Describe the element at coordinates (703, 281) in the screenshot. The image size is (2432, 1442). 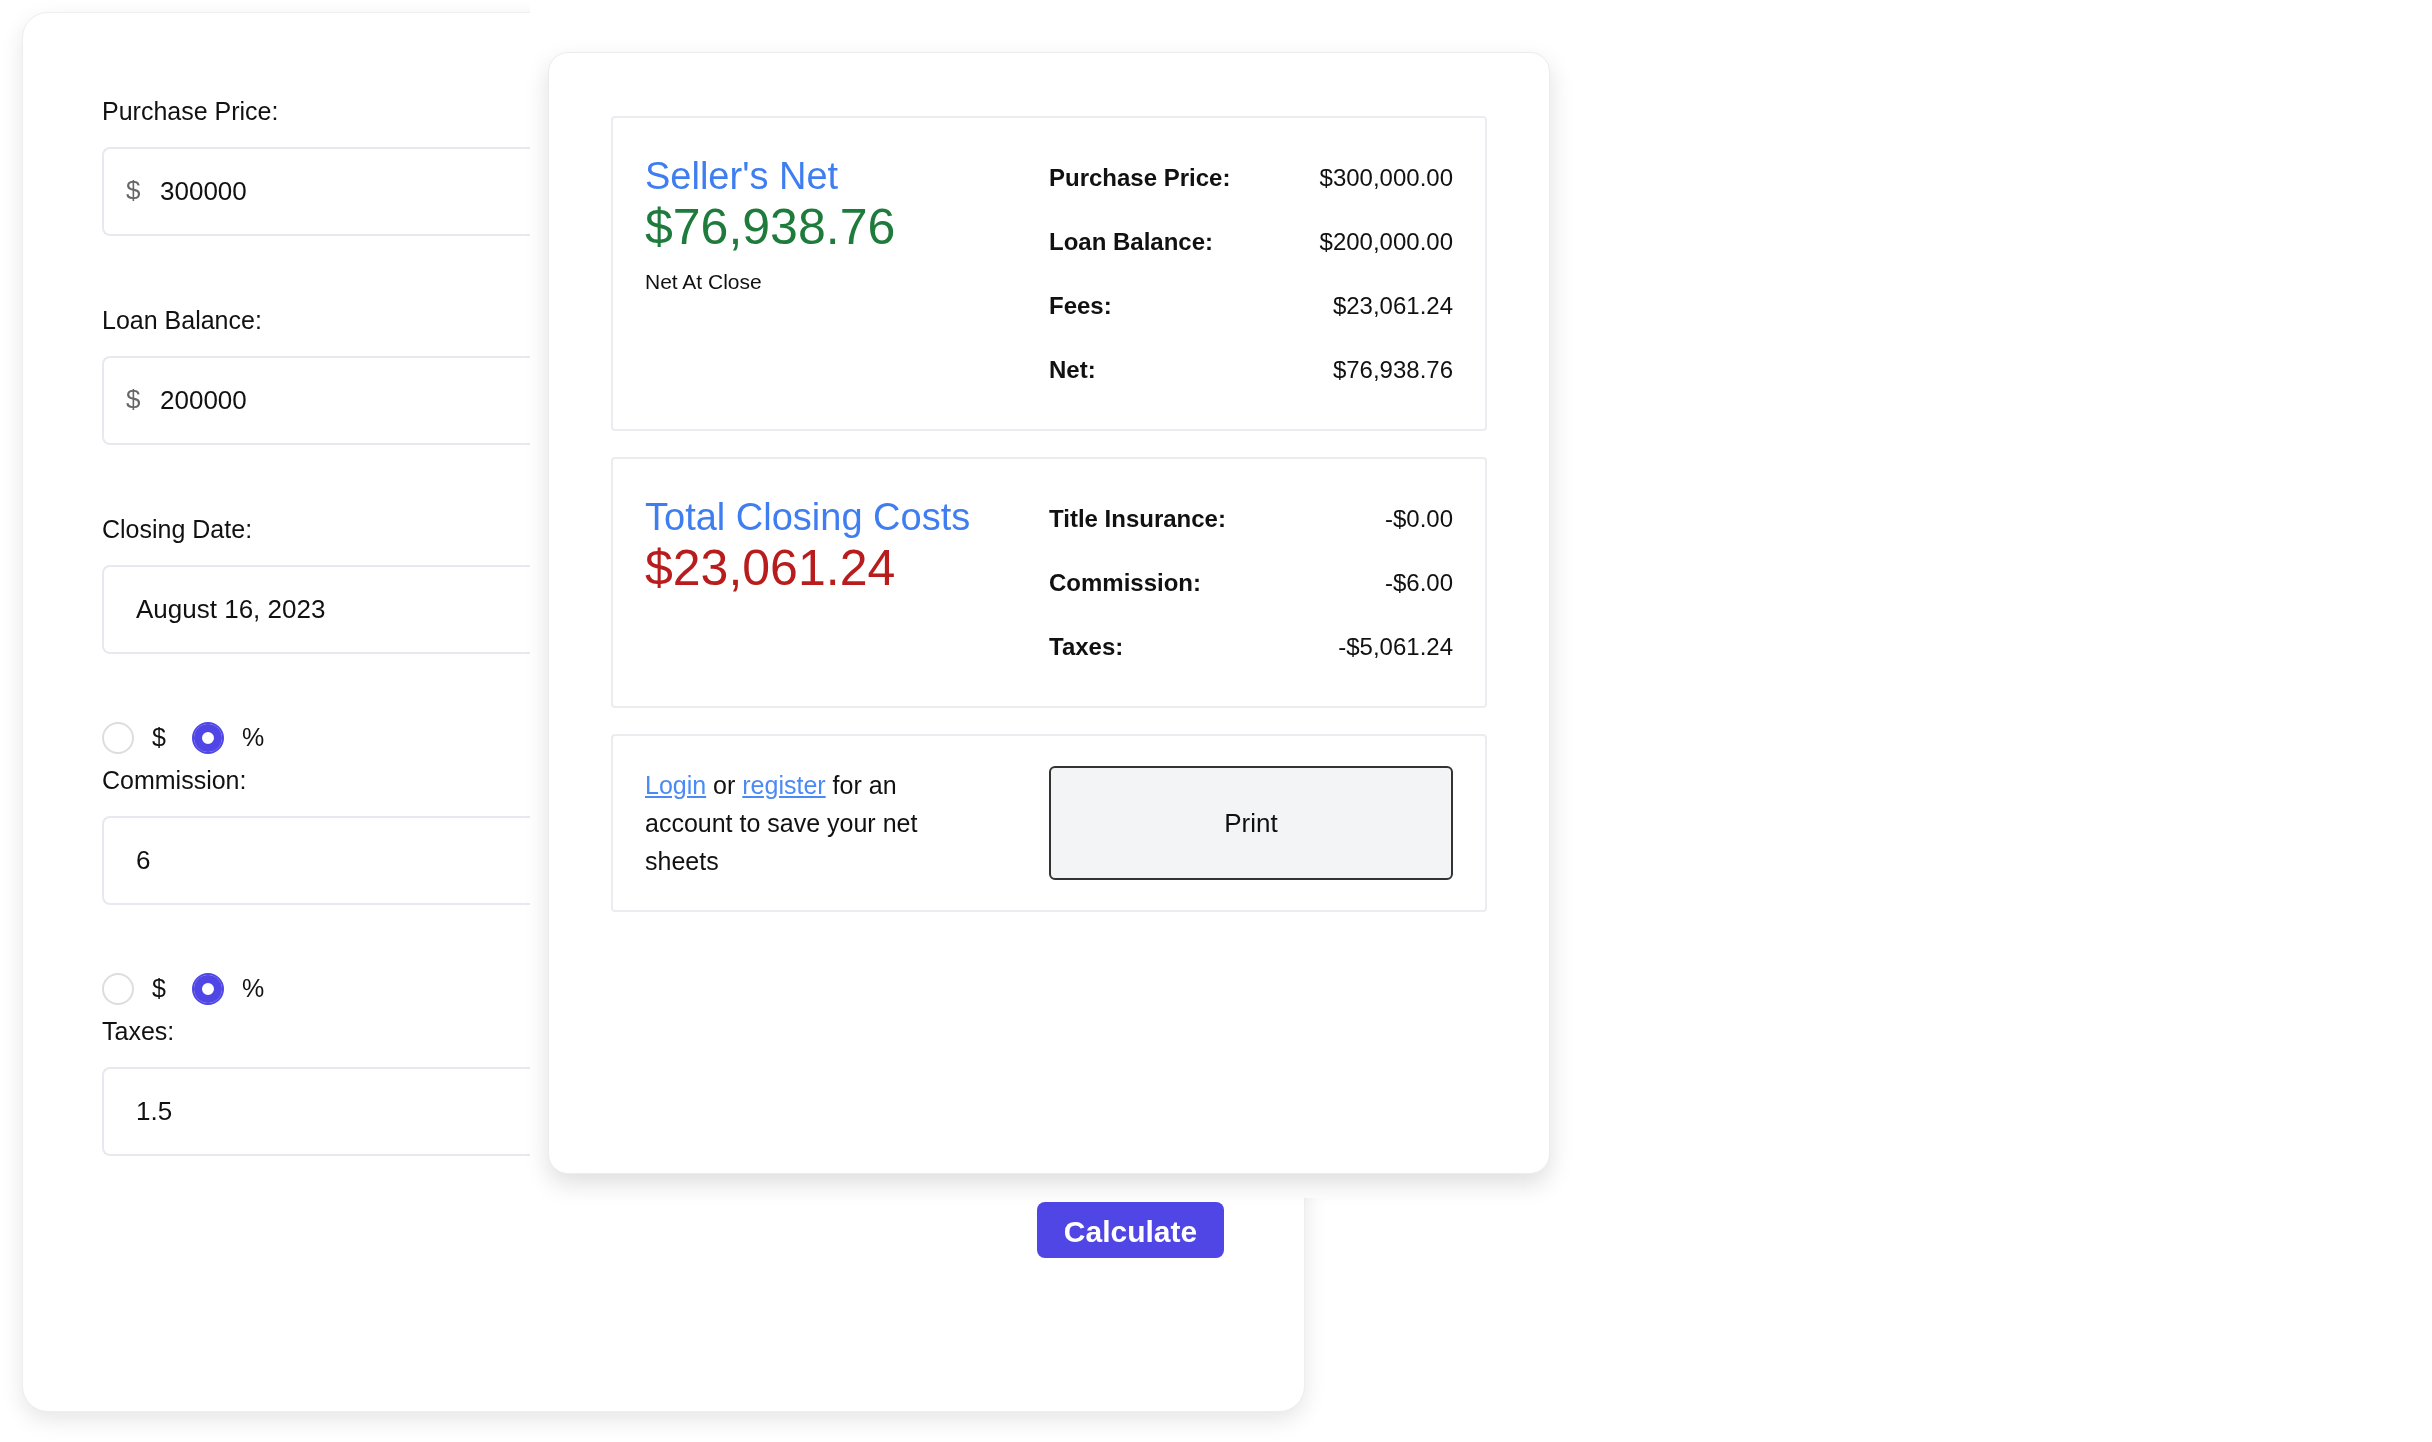
I see `caption: Net At Close` at that location.